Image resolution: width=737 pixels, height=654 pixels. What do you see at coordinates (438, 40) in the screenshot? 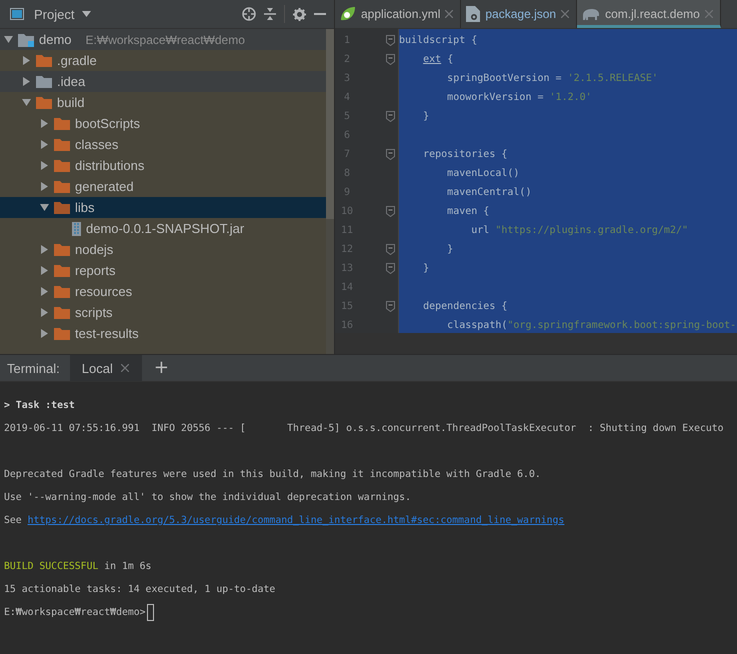
I see `code-line: buildscript {` at bounding box center [438, 40].